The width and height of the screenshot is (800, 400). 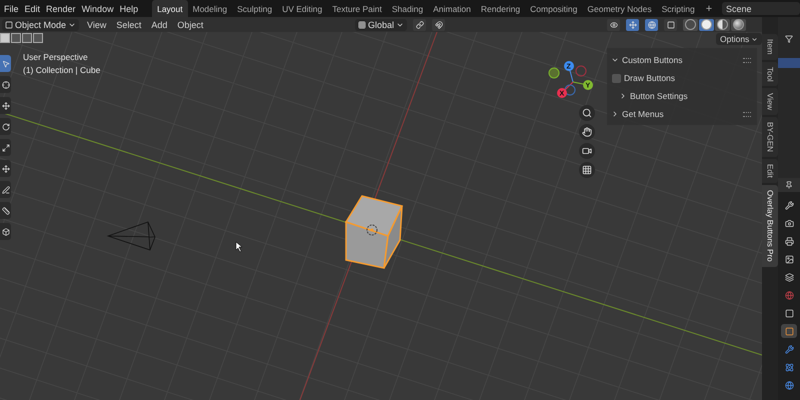 What do you see at coordinates (357, 8) in the screenshot?
I see `workspace-tab: Texture Paint` at bounding box center [357, 8].